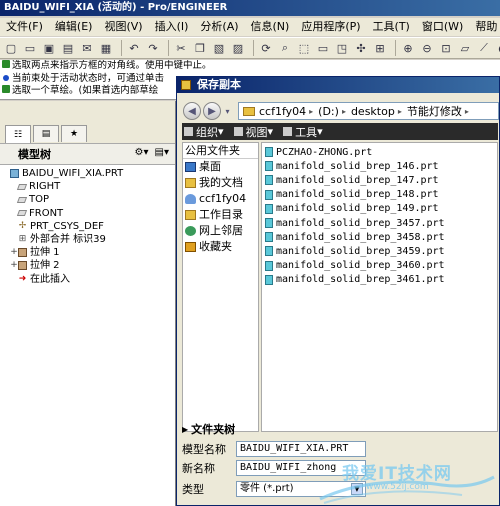 The width and height of the screenshot is (500, 506). What do you see at coordinates (162, 152) in the screenshot?
I see `tree-columns-icon: ▤▾` at bounding box center [162, 152].